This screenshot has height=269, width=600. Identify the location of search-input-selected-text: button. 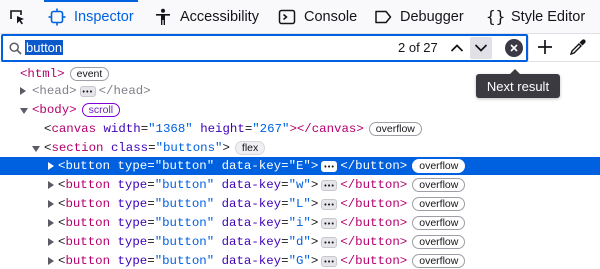
(44, 47).